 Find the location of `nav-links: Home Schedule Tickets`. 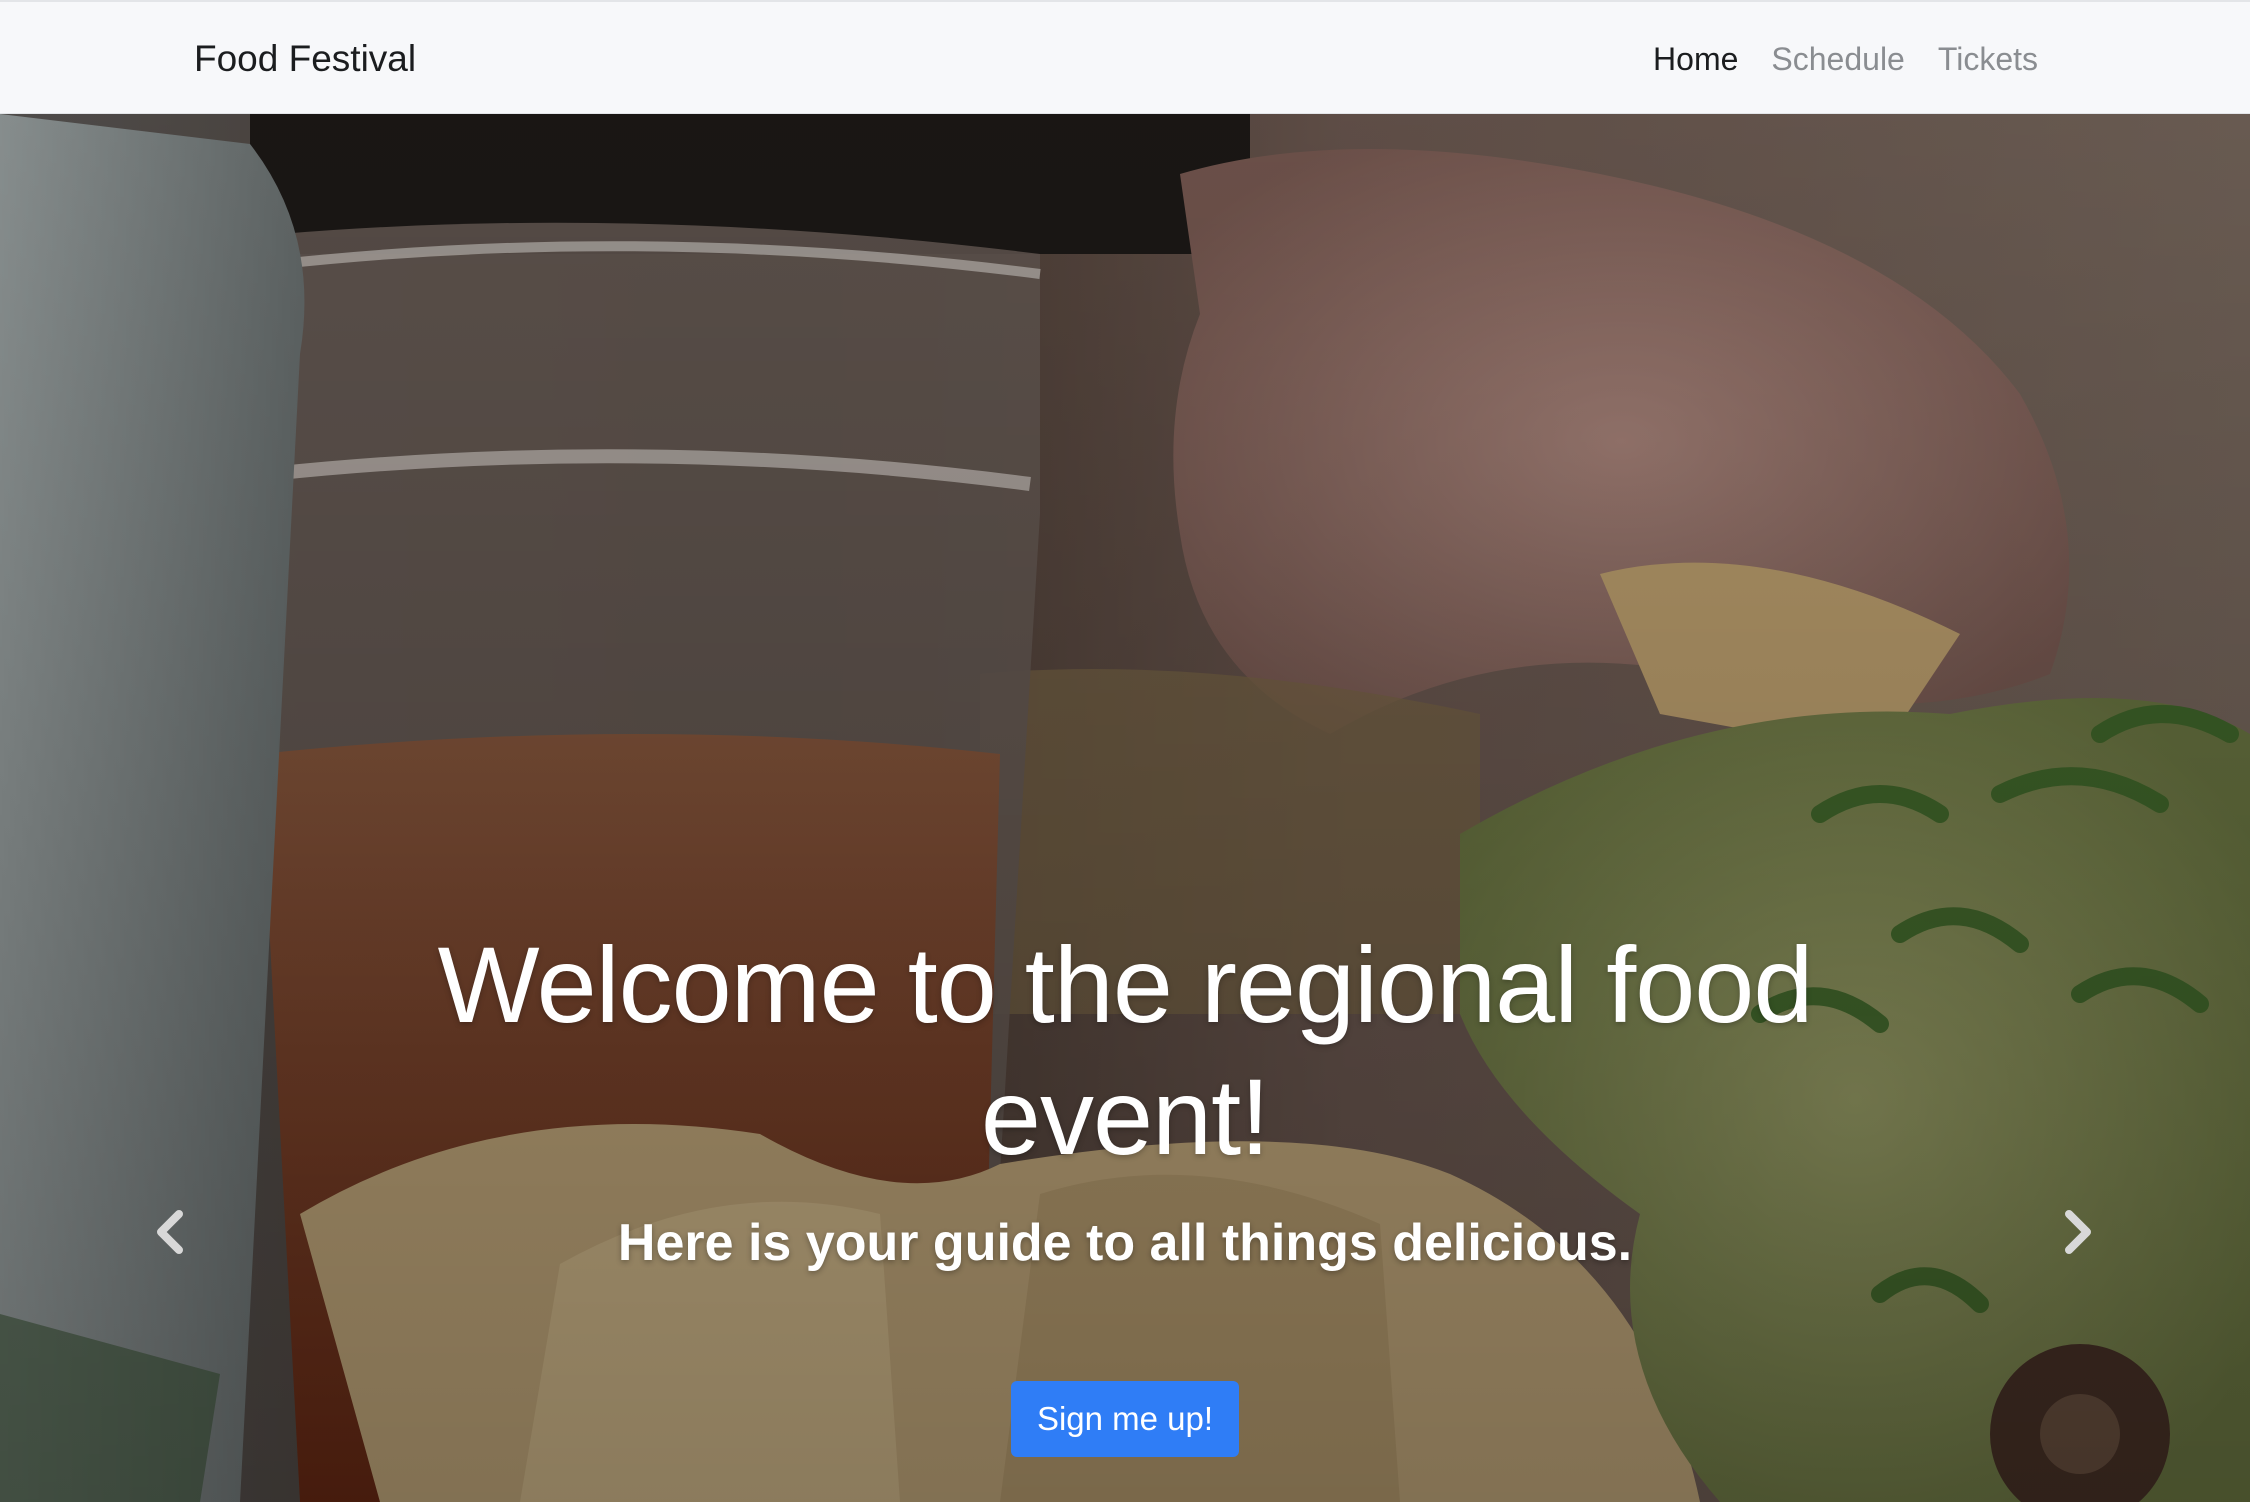

nav-links: Home Schedule Tickets is located at coordinates (1845, 59).